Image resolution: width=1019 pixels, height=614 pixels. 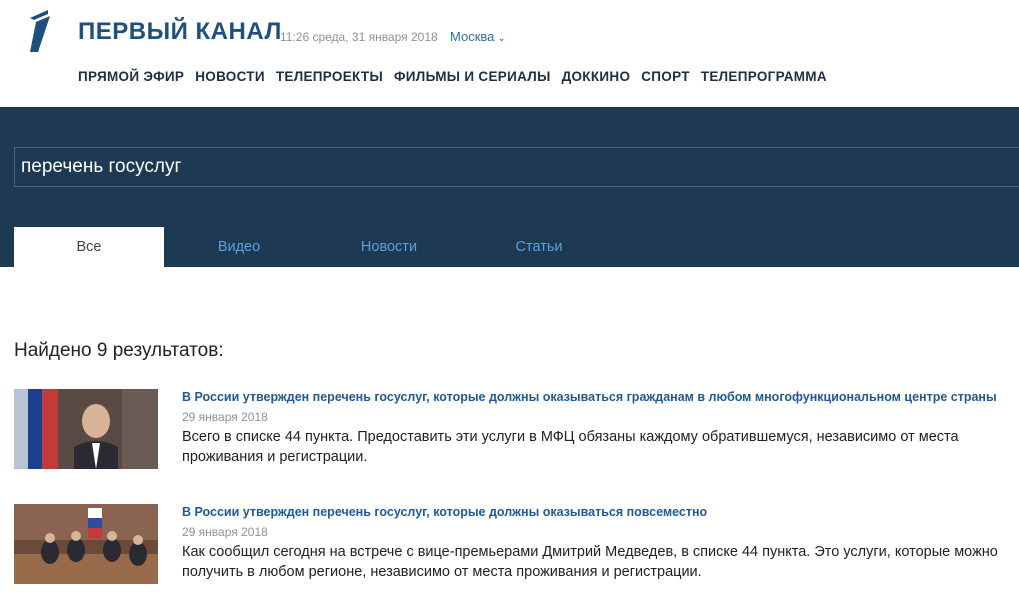 I want to click on nav-tv-program: ТЕЛЕПРОГРАММА, so click(x=764, y=76).